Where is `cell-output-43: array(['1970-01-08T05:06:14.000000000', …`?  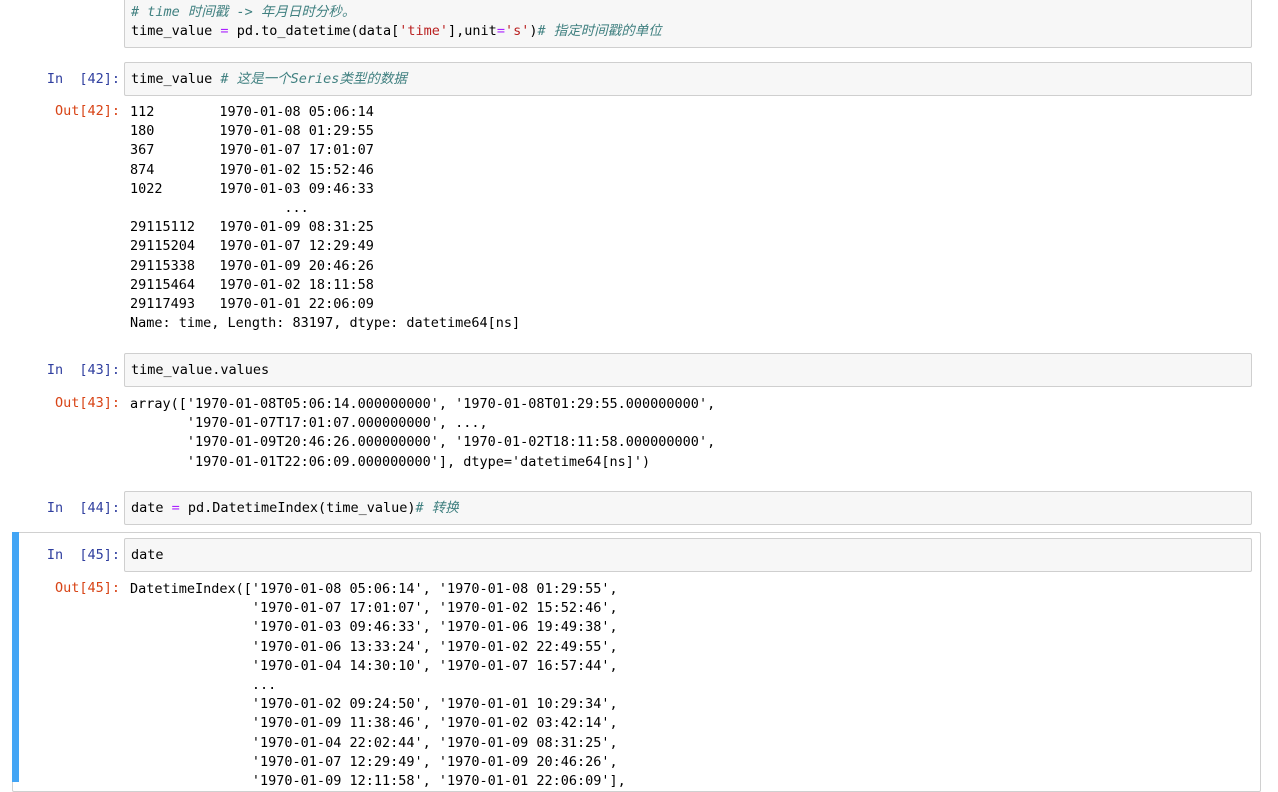 cell-output-43: array(['1970-01-08T05:06:14.000000000', … is located at coordinates (422, 433).